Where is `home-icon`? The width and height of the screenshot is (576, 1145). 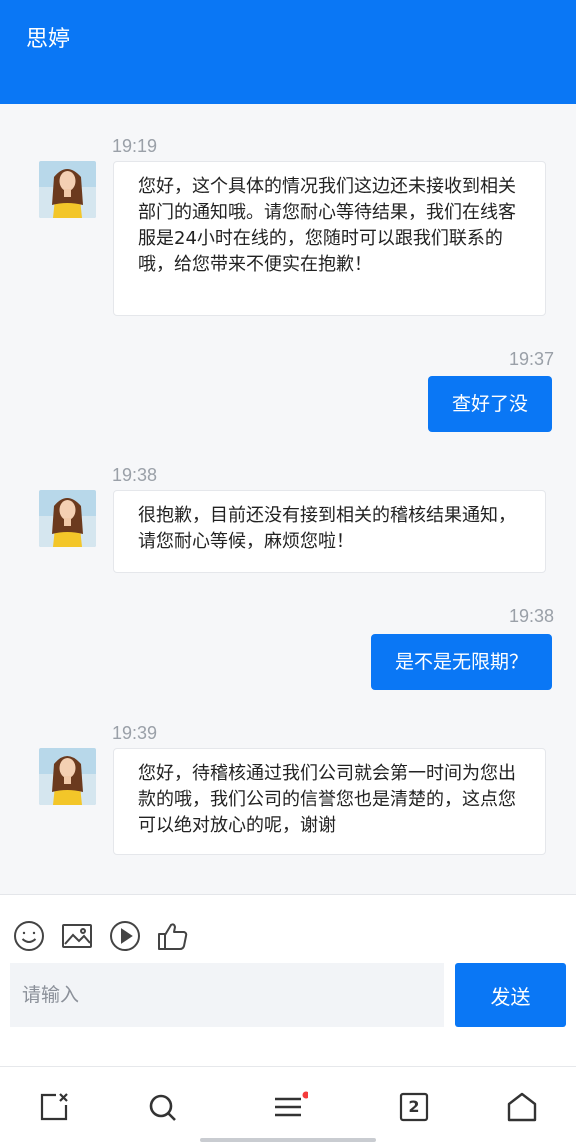
home-icon is located at coordinates (522, 1107).